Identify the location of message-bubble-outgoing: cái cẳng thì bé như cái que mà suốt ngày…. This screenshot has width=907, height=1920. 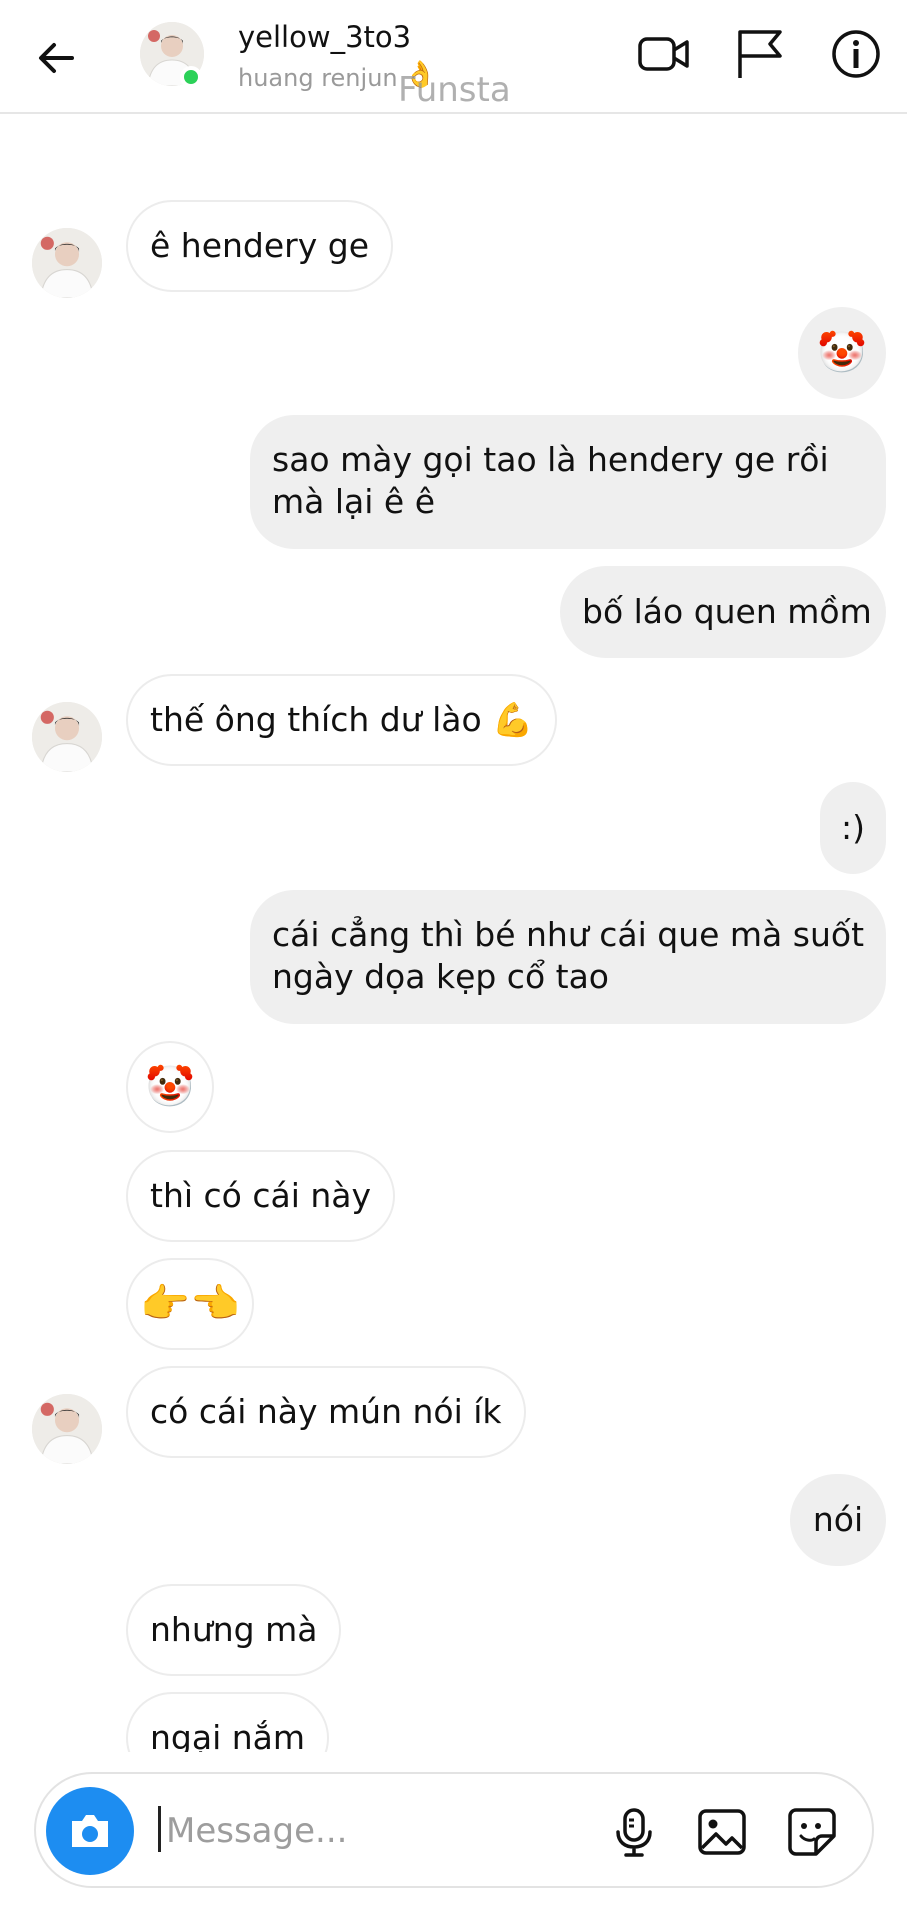
(568, 957).